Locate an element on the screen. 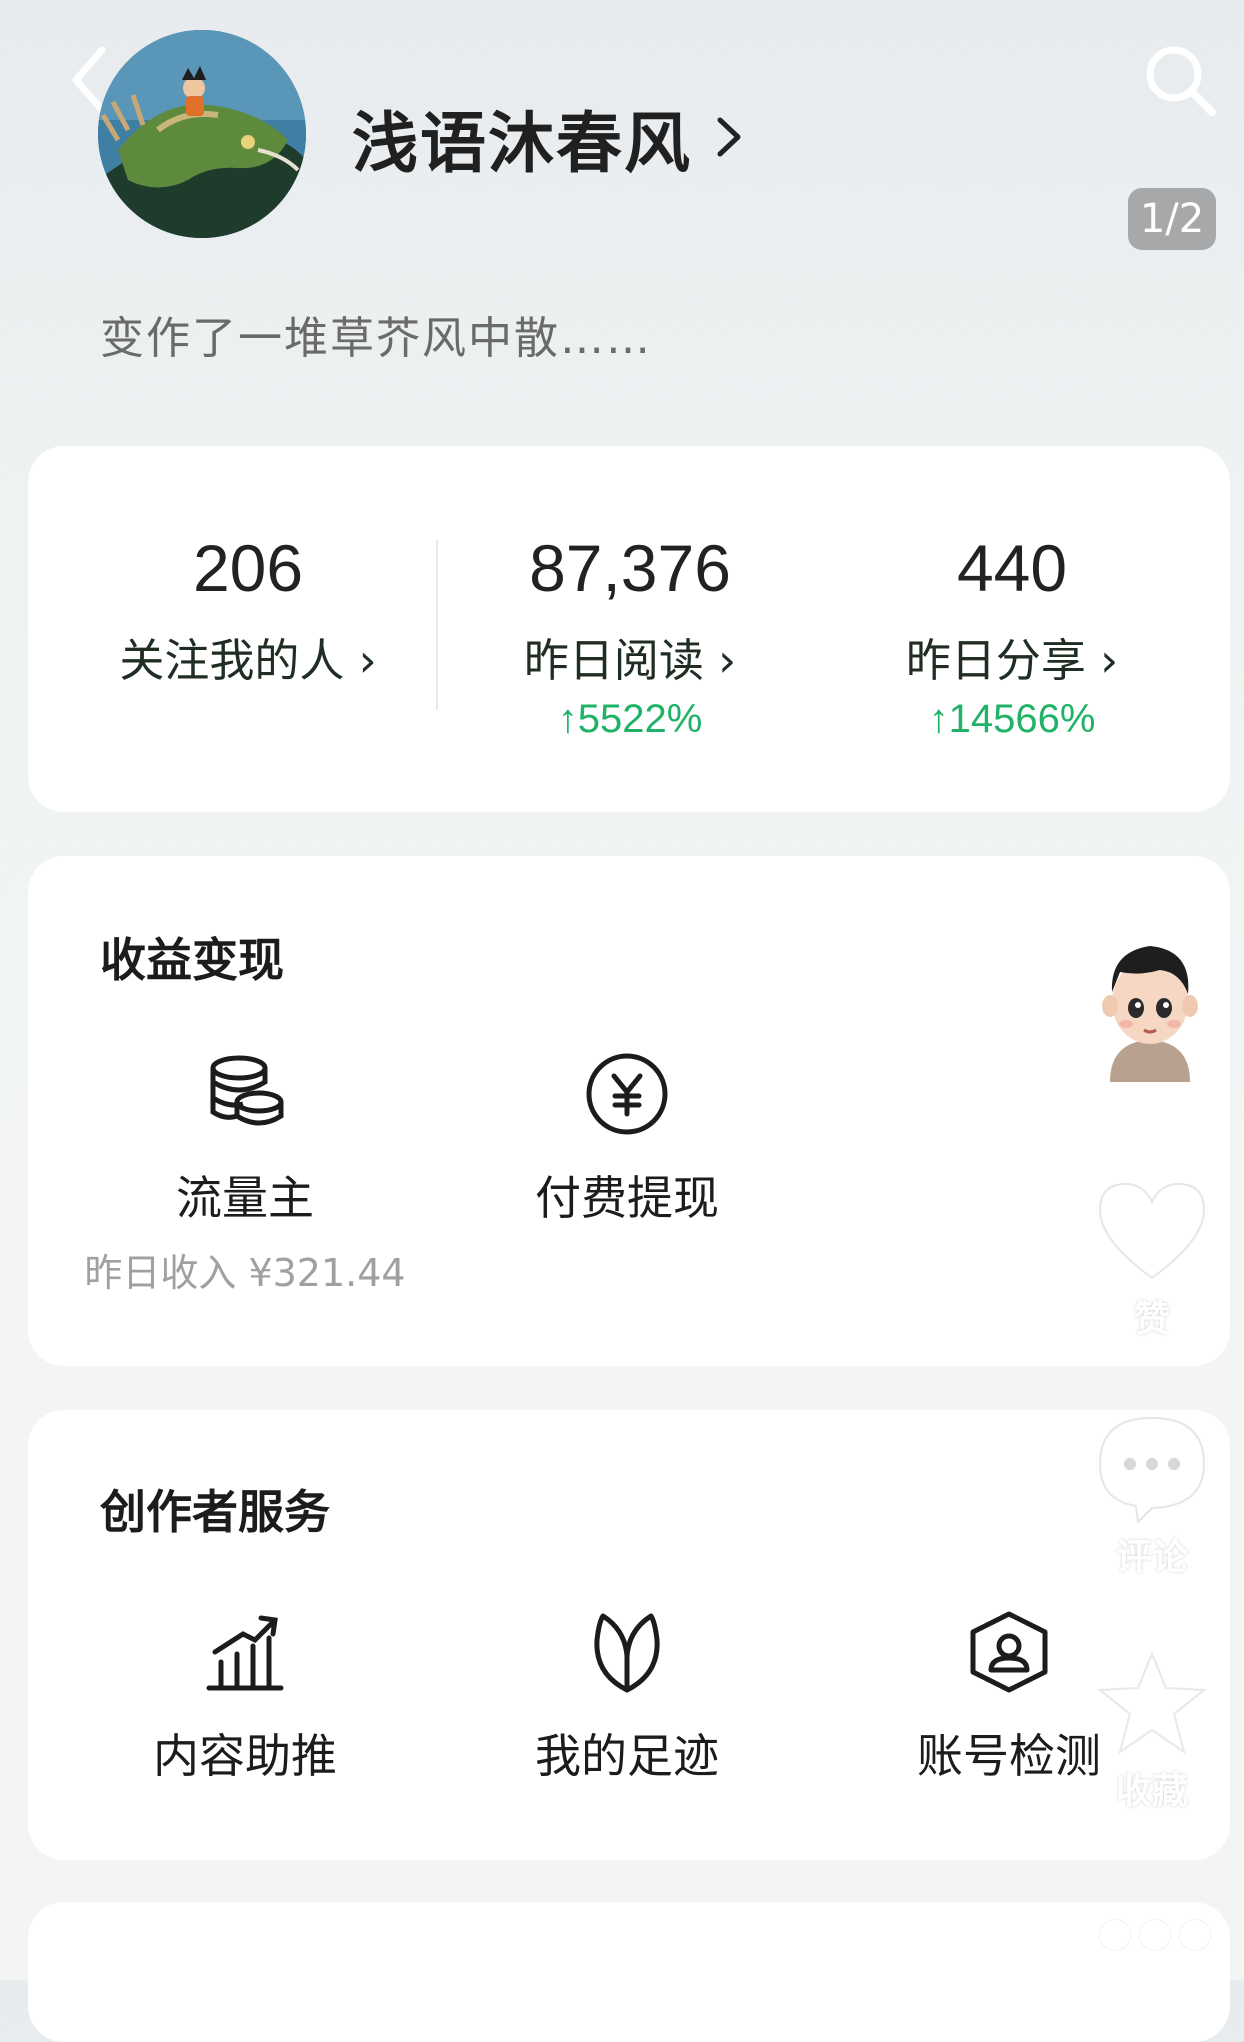  stat-label: 昨日阅读 › is located at coordinates (630, 660).